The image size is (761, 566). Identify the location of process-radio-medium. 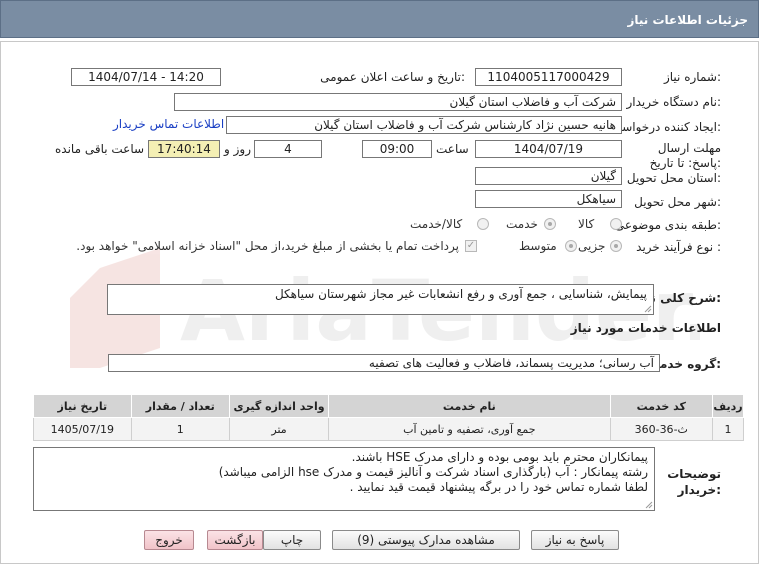
(571, 246).